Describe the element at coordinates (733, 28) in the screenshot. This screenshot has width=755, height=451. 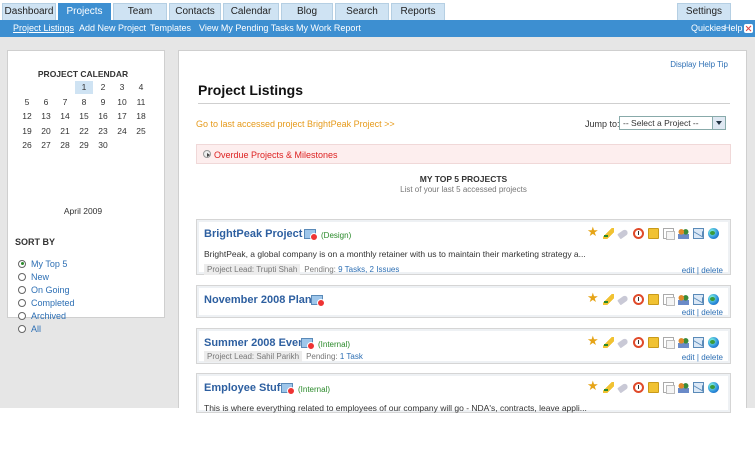
I see `help-link: Help` at that location.